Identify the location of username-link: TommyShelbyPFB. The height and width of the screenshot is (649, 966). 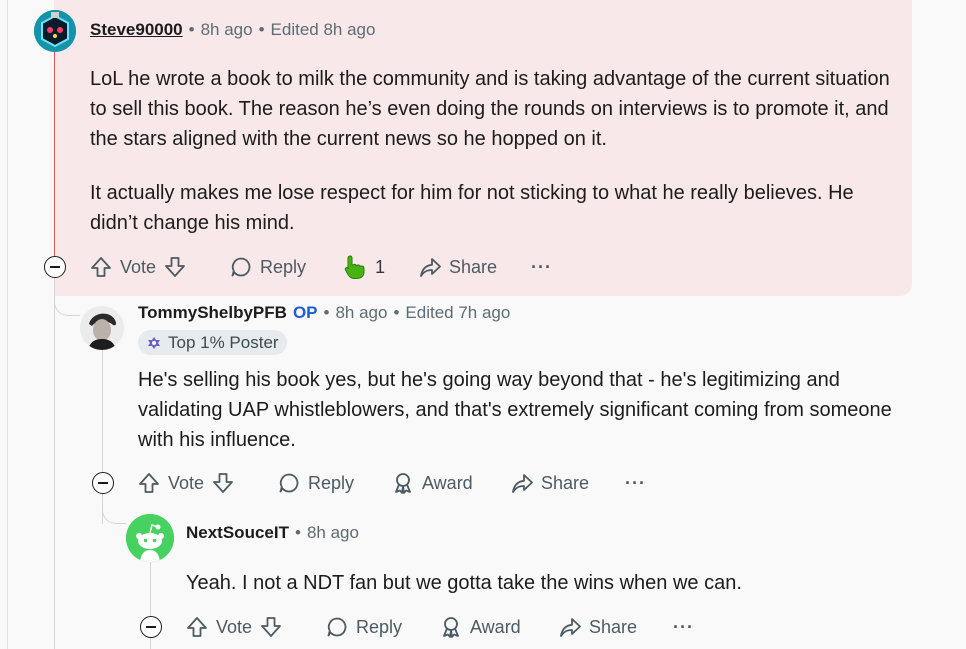
(212, 313).